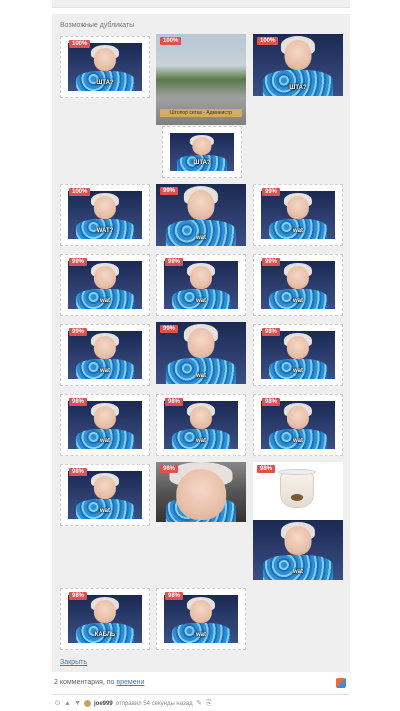 The image size is (400, 711). What do you see at coordinates (67, 703) in the screenshot?
I see `upvote-icon: ▲` at bounding box center [67, 703].